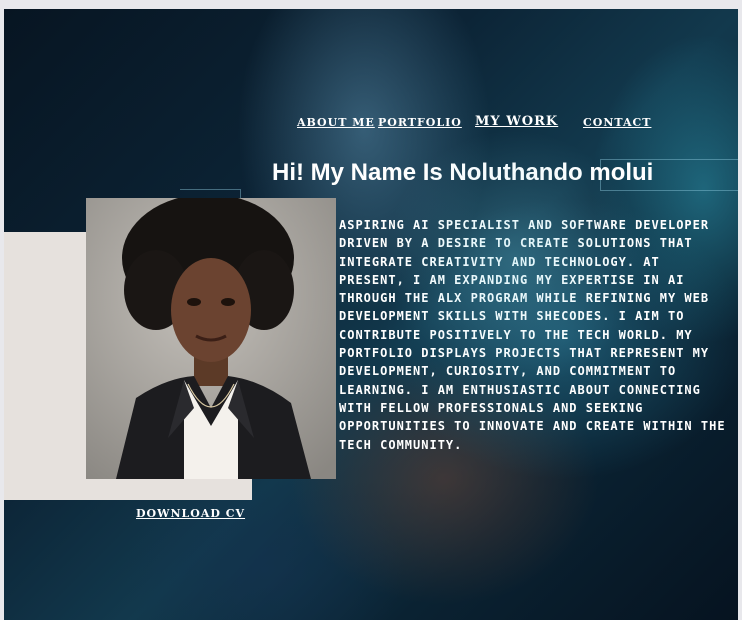  What do you see at coordinates (617, 122) in the screenshot?
I see `nav-link-contact: CONTACT` at bounding box center [617, 122].